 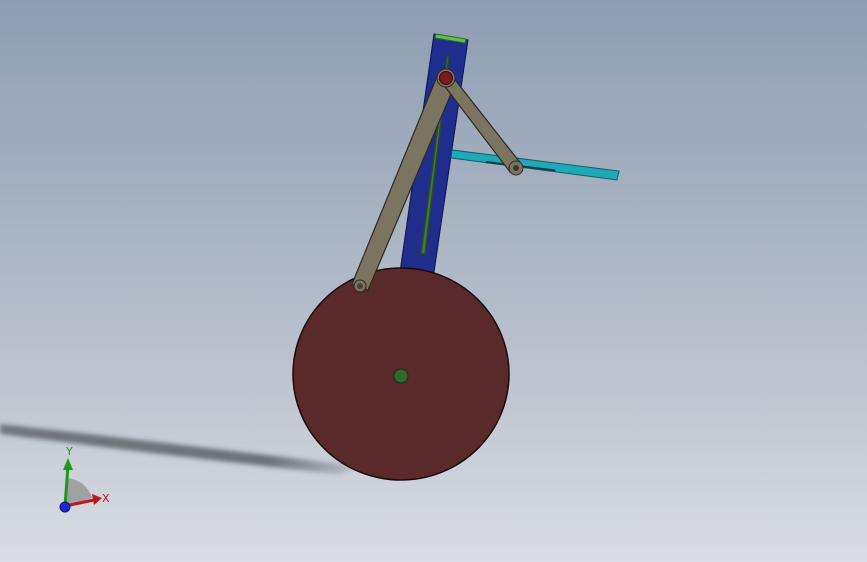 I want to click on x-axis-label: X, so click(x=106, y=498).